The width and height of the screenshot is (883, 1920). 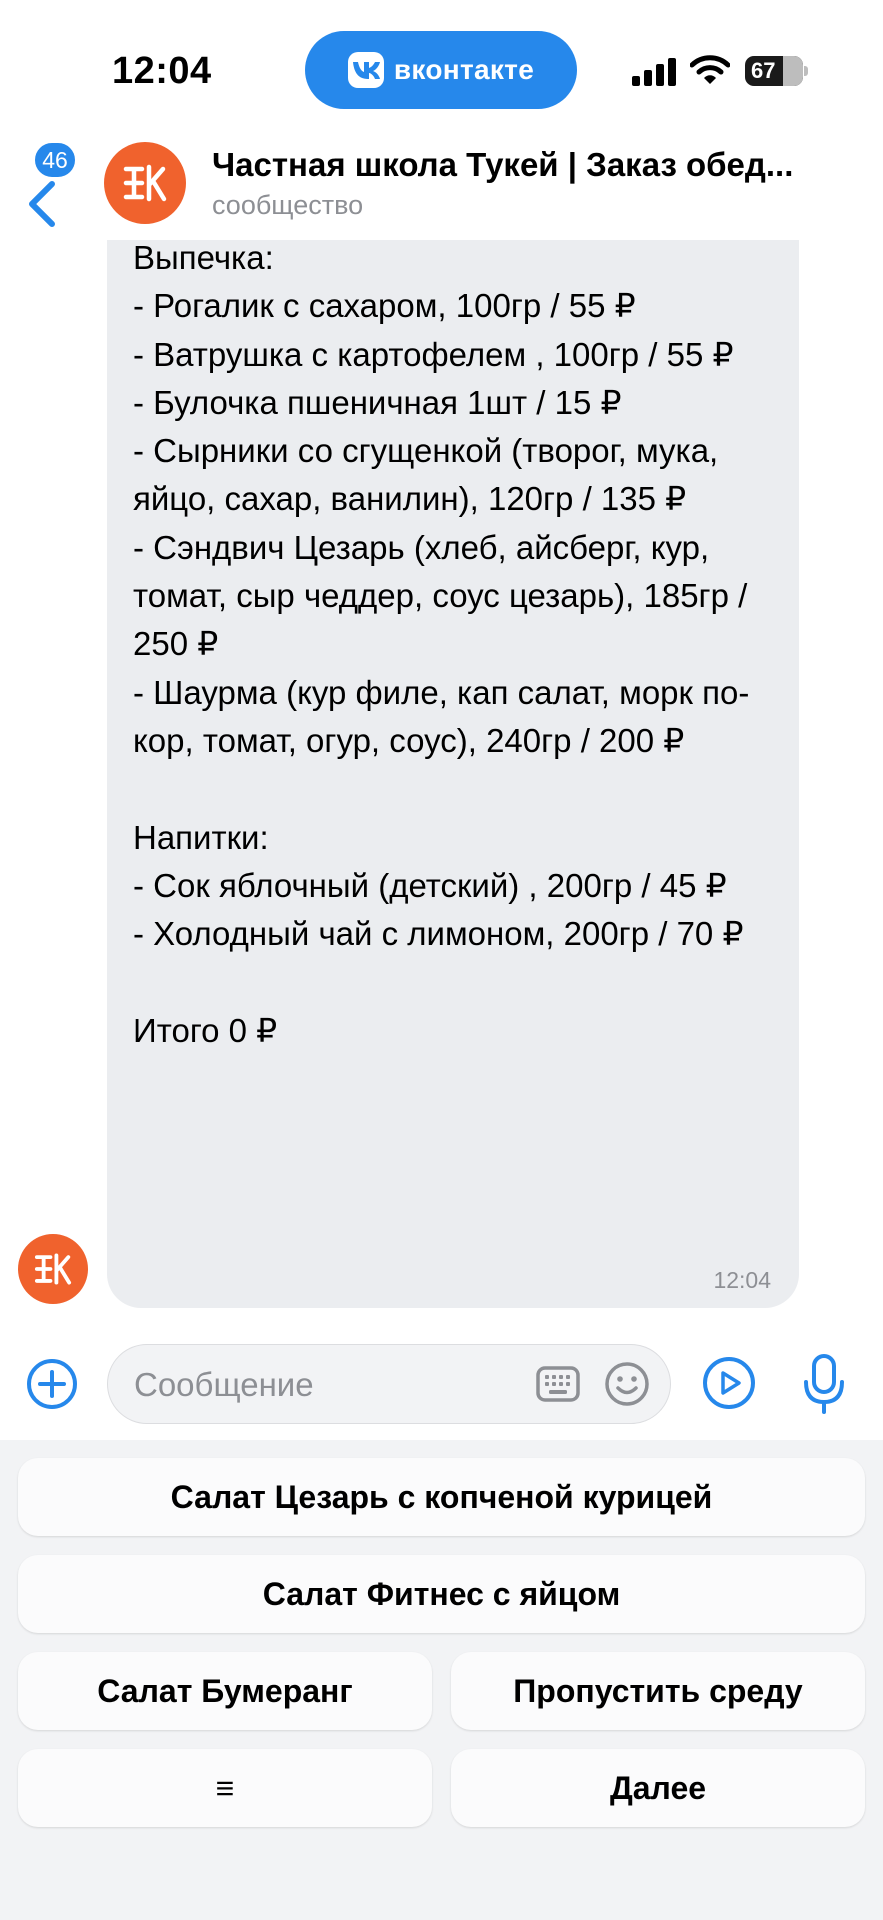 I want to click on vk-app-pill: вконтакте, so click(x=441, y=70).